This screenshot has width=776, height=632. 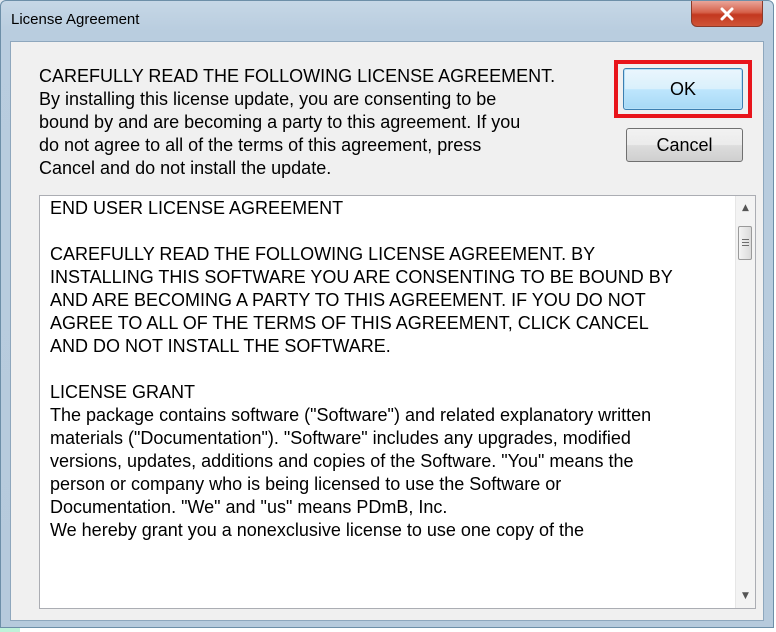 I want to click on scrollbar-thumb, so click(x=745, y=243).